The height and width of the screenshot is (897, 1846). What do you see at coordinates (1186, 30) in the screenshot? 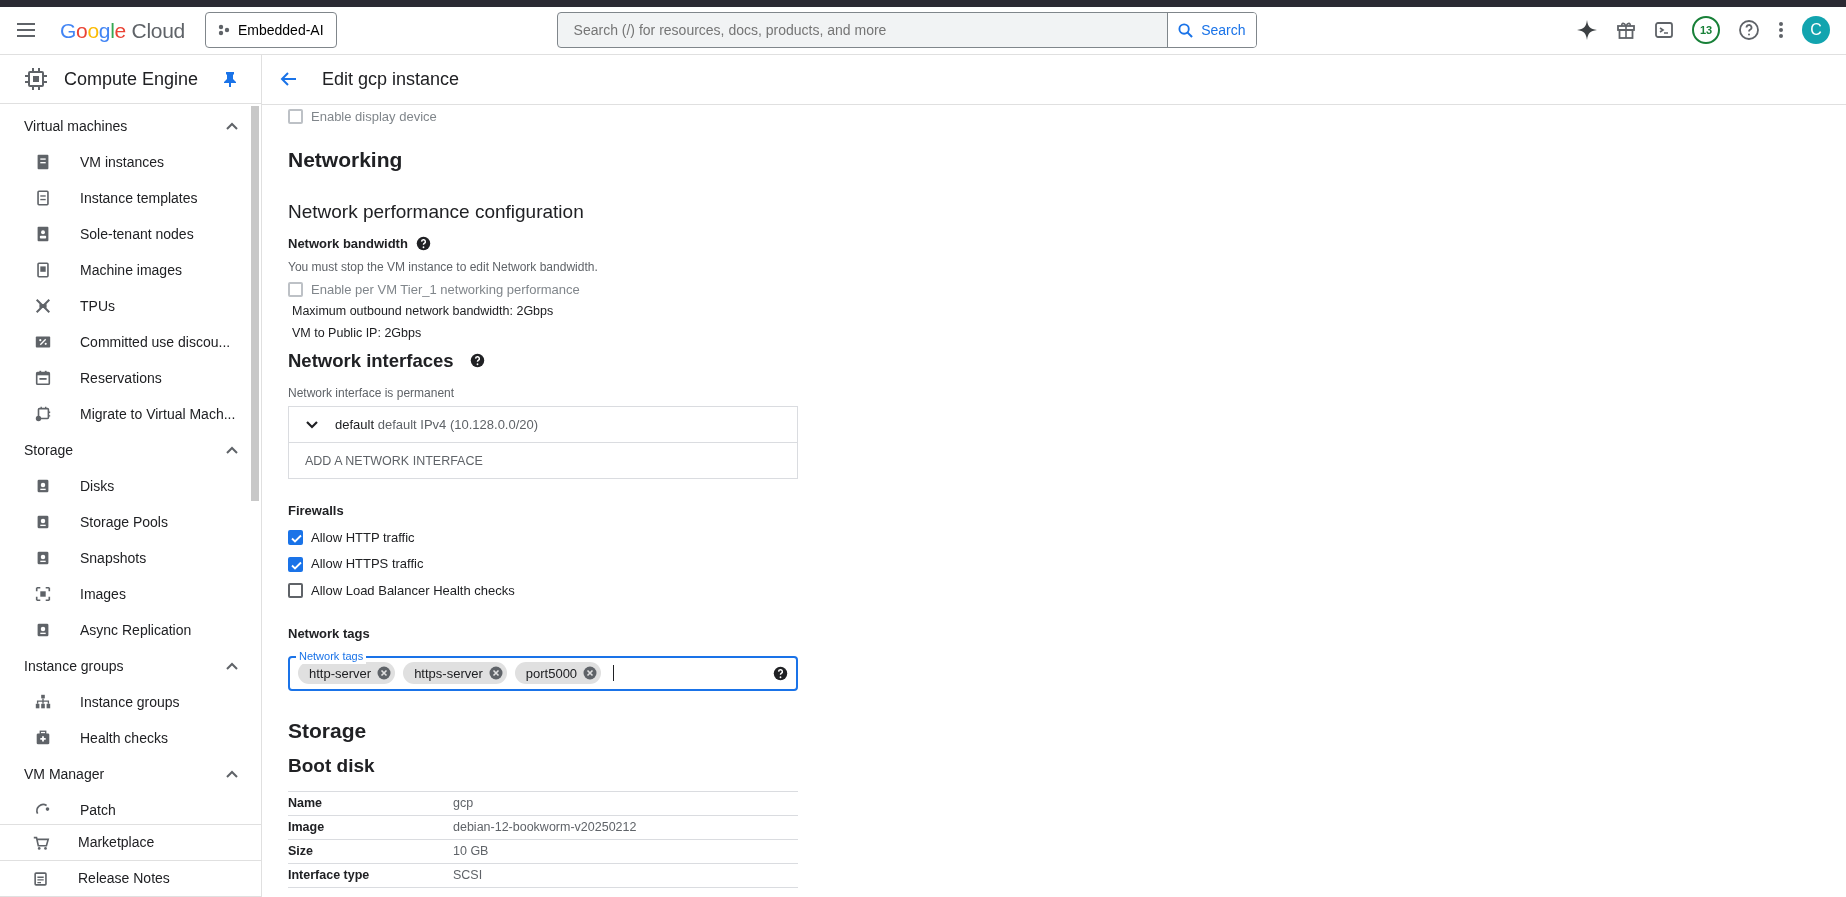
I see `search-icon` at bounding box center [1186, 30].